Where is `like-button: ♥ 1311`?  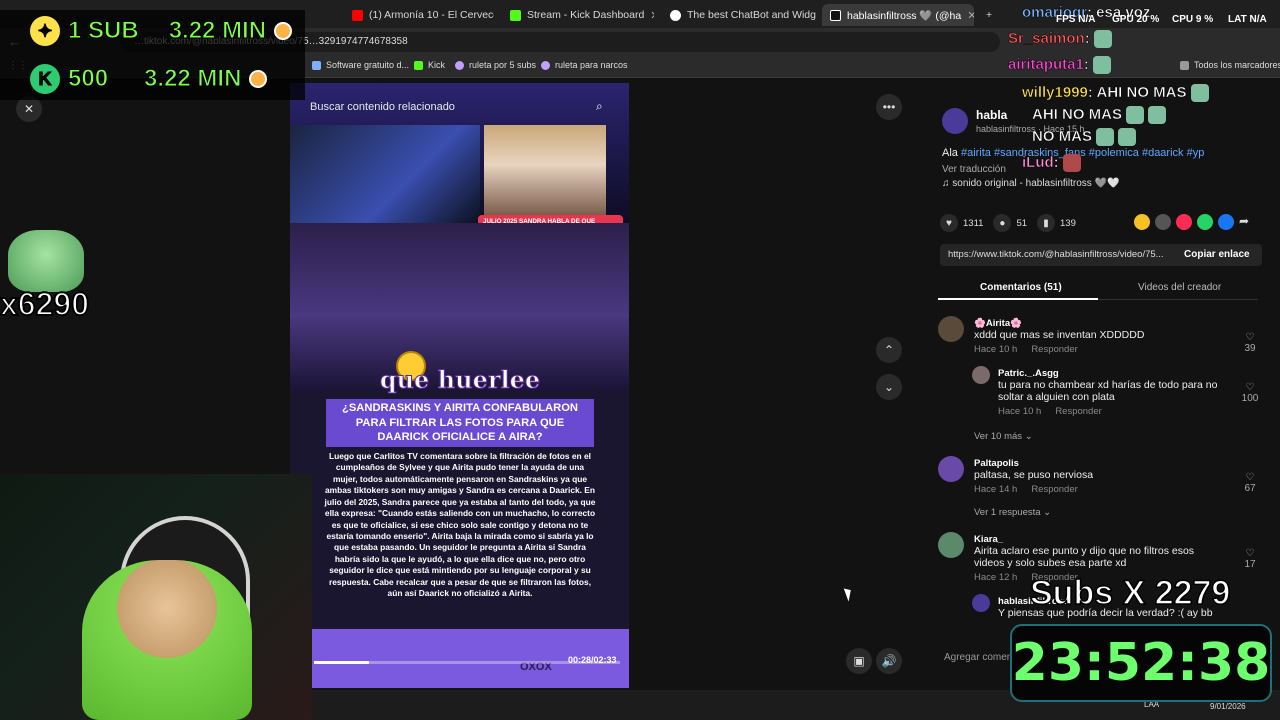
like-button: ♥ 1311 is located at coordinates (961, 223).